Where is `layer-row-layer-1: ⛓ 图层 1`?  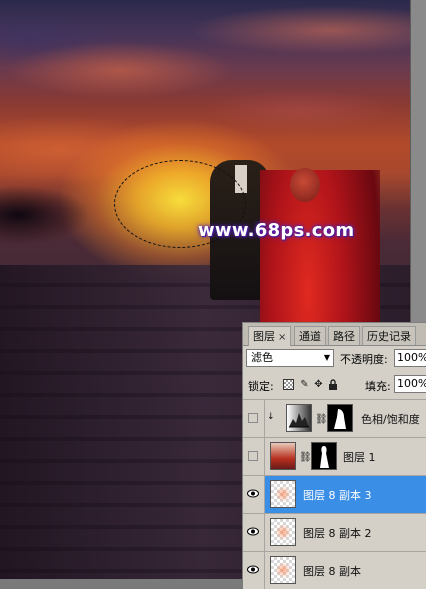 layer-row-layer-1: ⛓ 图层 1 is located at coordinates (334, 456).